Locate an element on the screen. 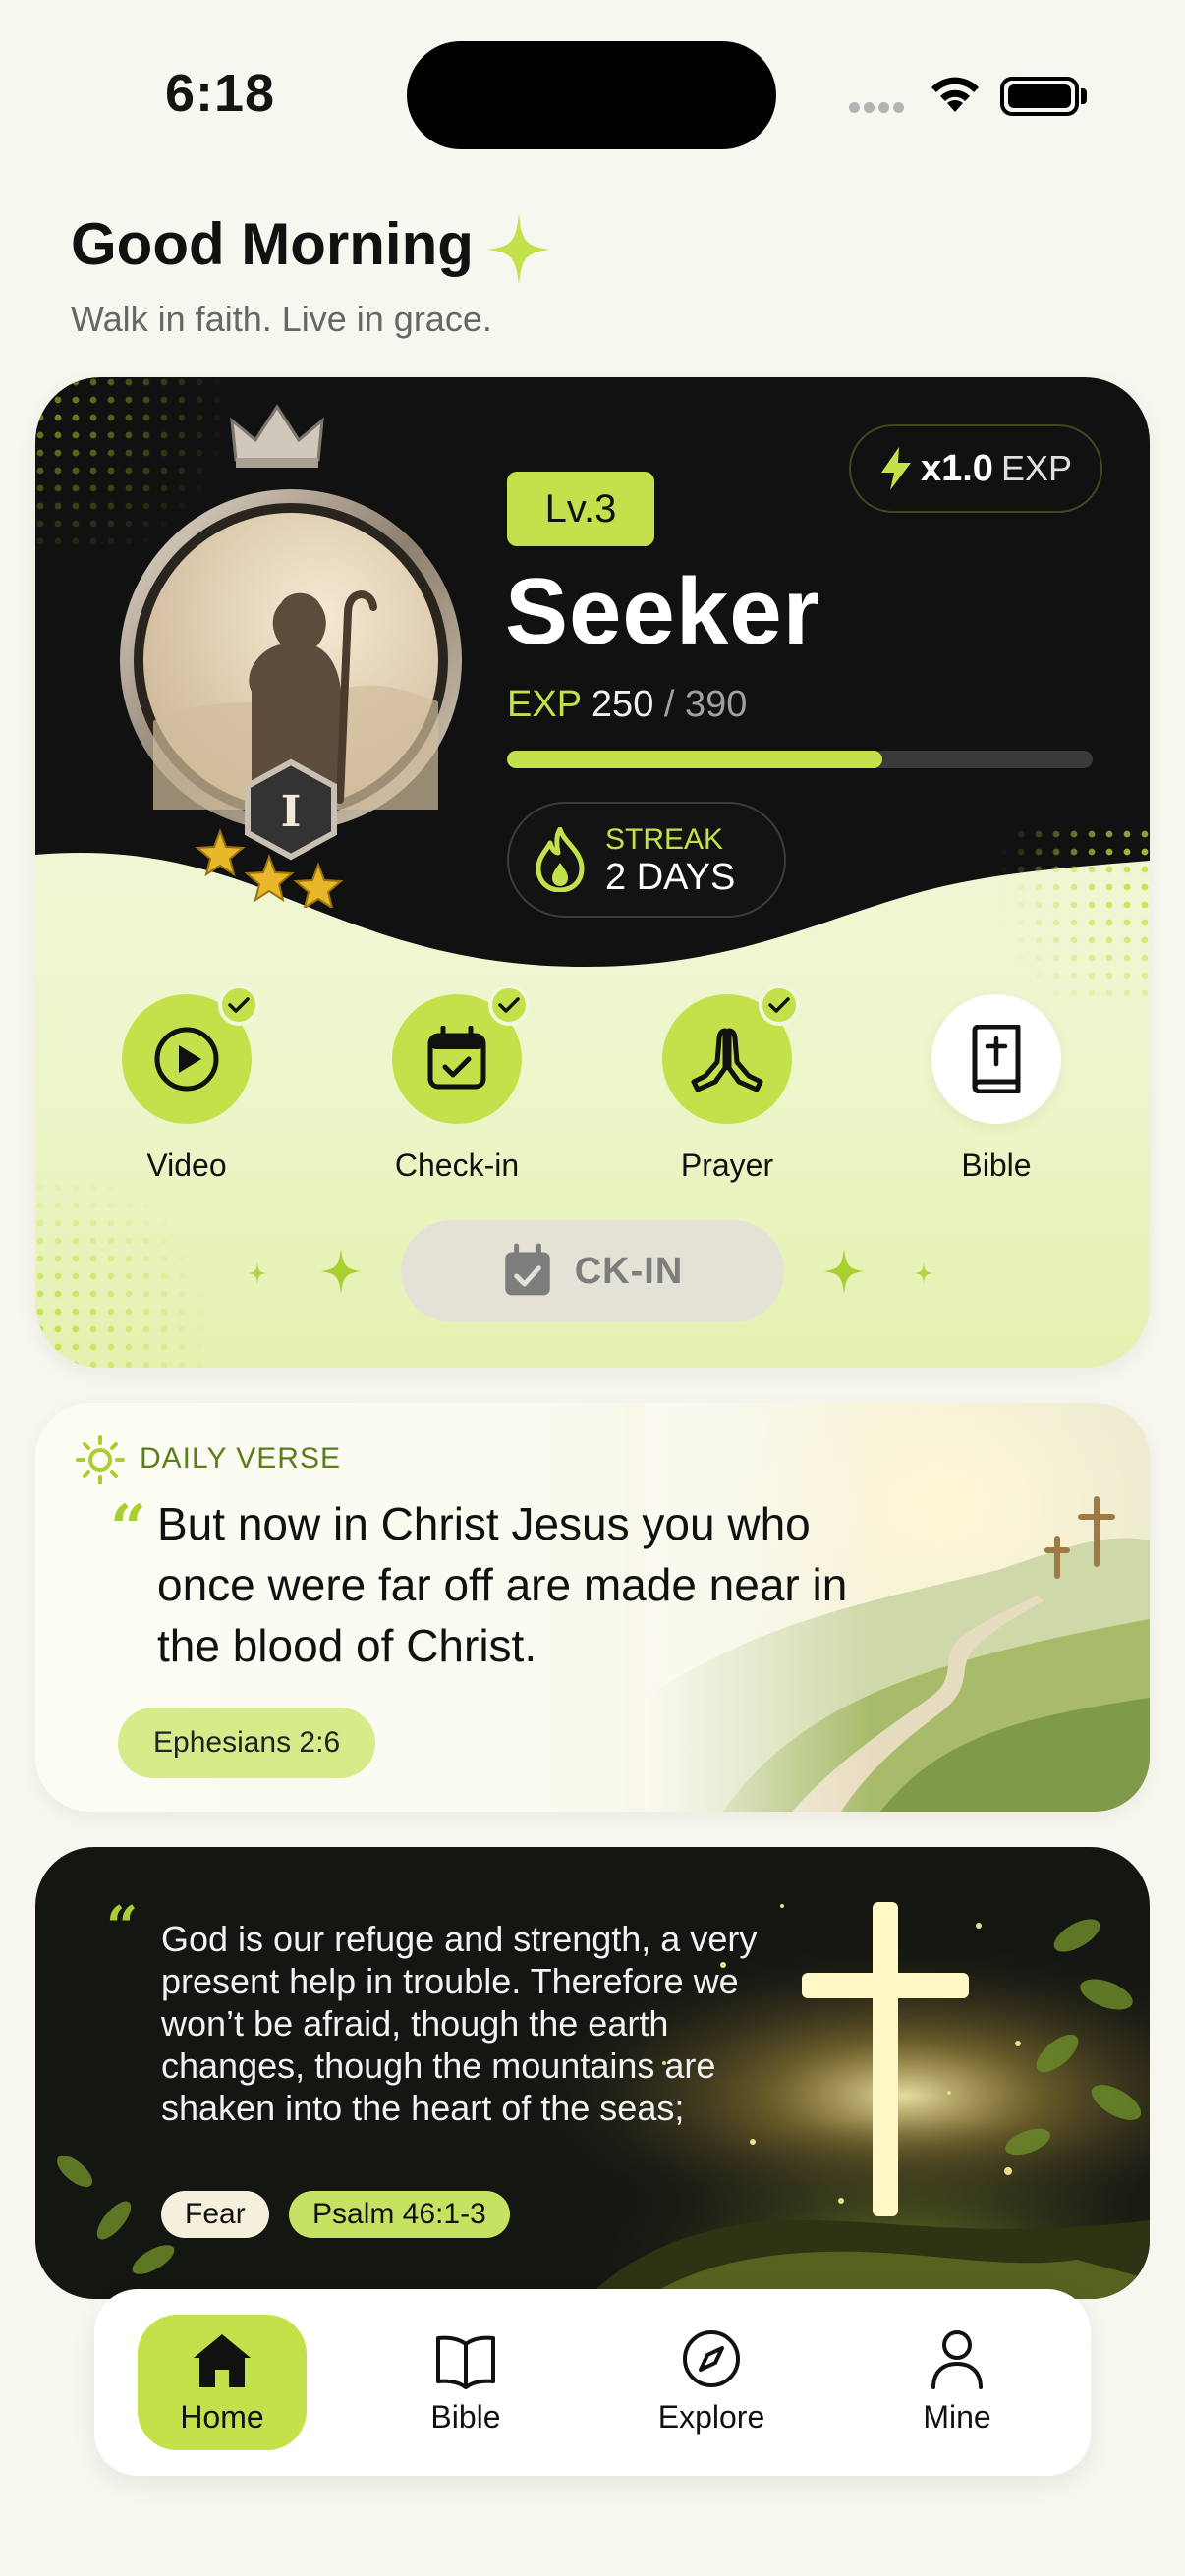 This screenshot has height=2576, width=1185. exp-multiplier-pill: x1.0 EXP is located at coordinates (976, 468).